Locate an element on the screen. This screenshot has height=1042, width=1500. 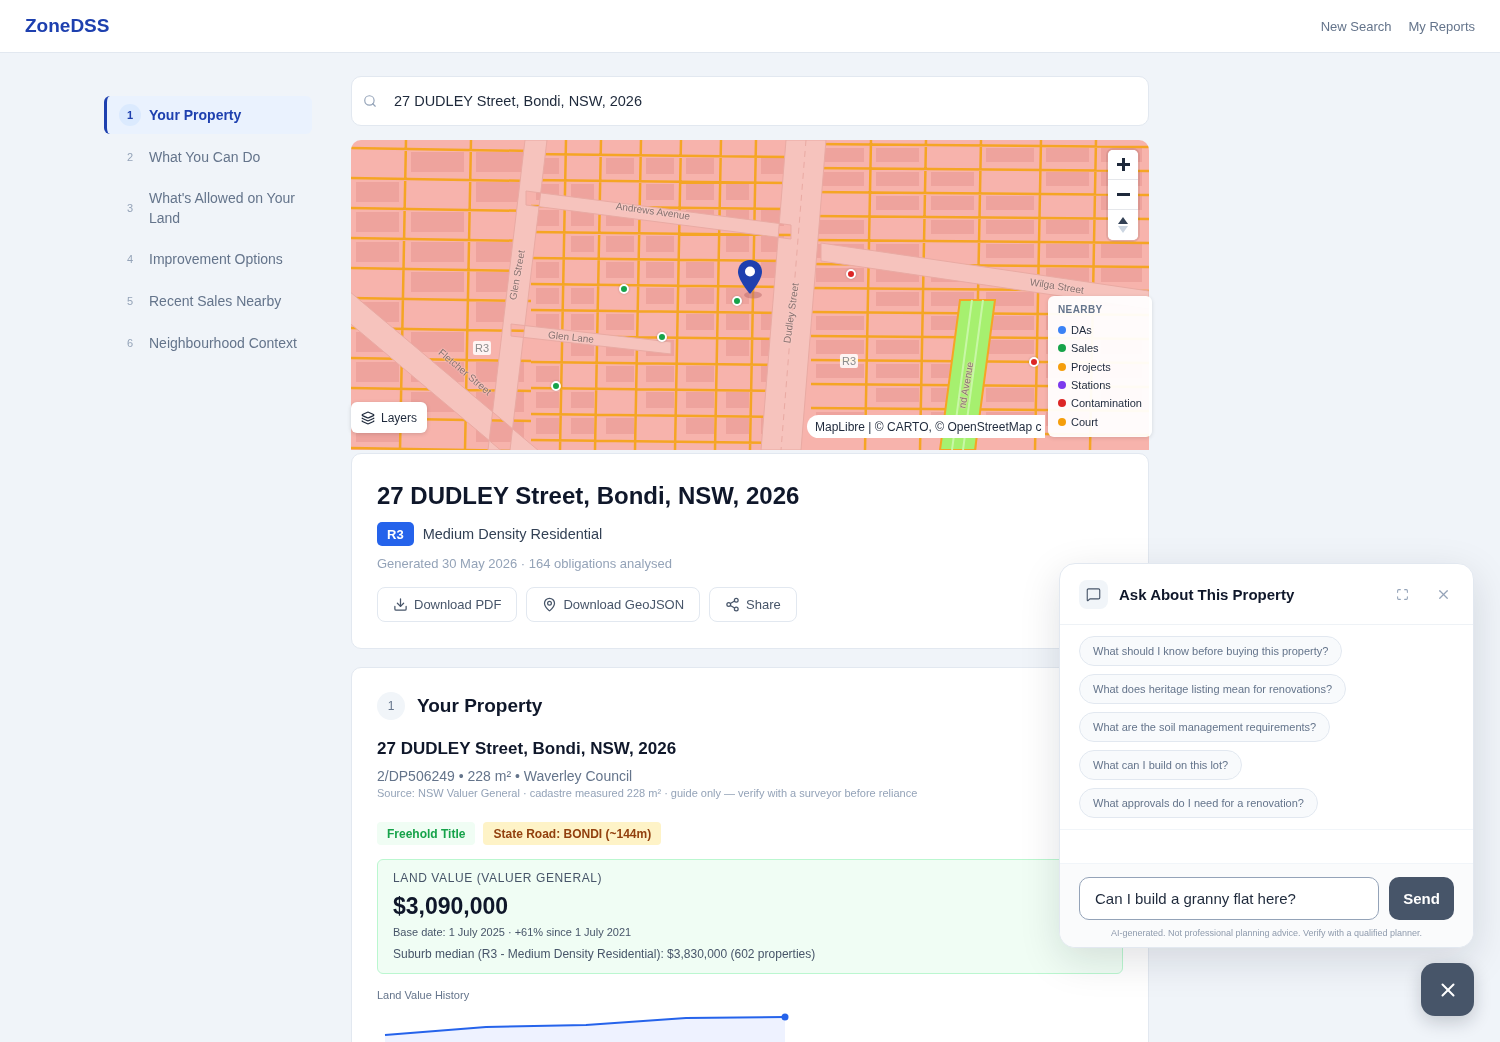
compass-icon is located at coordinates (1123, 225).